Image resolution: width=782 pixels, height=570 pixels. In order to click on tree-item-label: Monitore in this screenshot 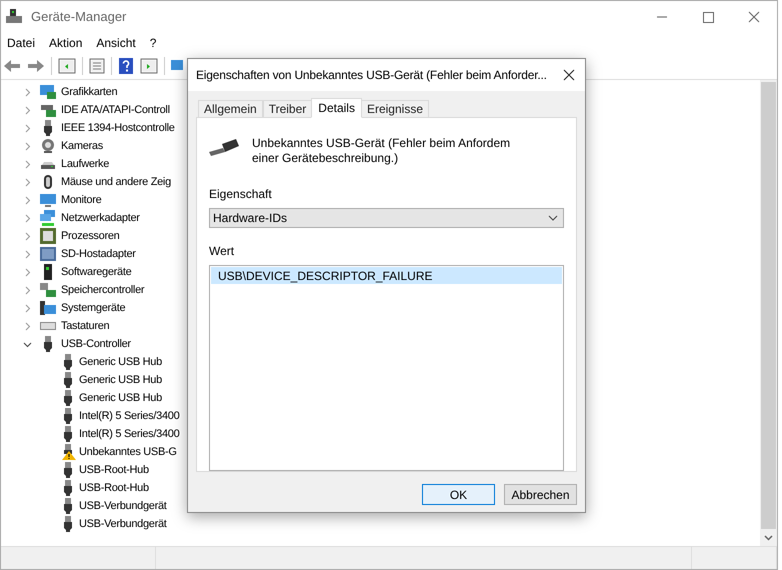, I will do `click(81, 200)`.